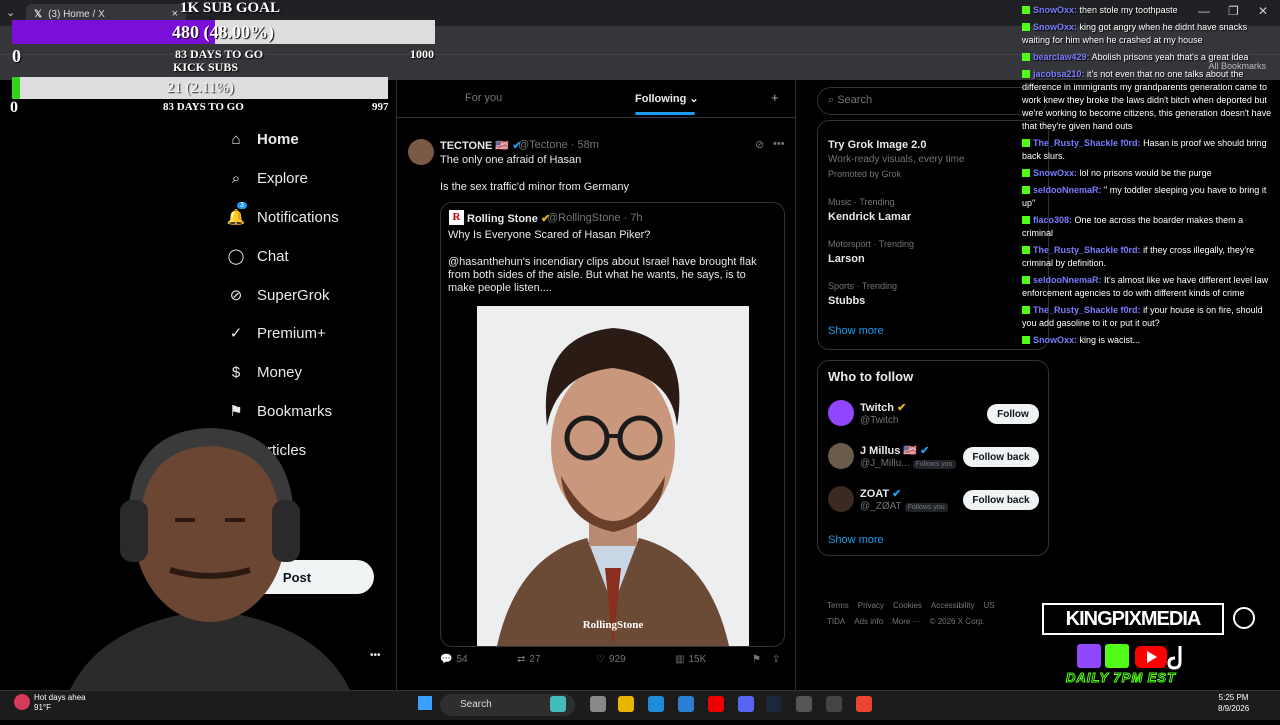  Describe the element at coordinates (686, 704) in the screenshot. I see `store-icon` at that location.